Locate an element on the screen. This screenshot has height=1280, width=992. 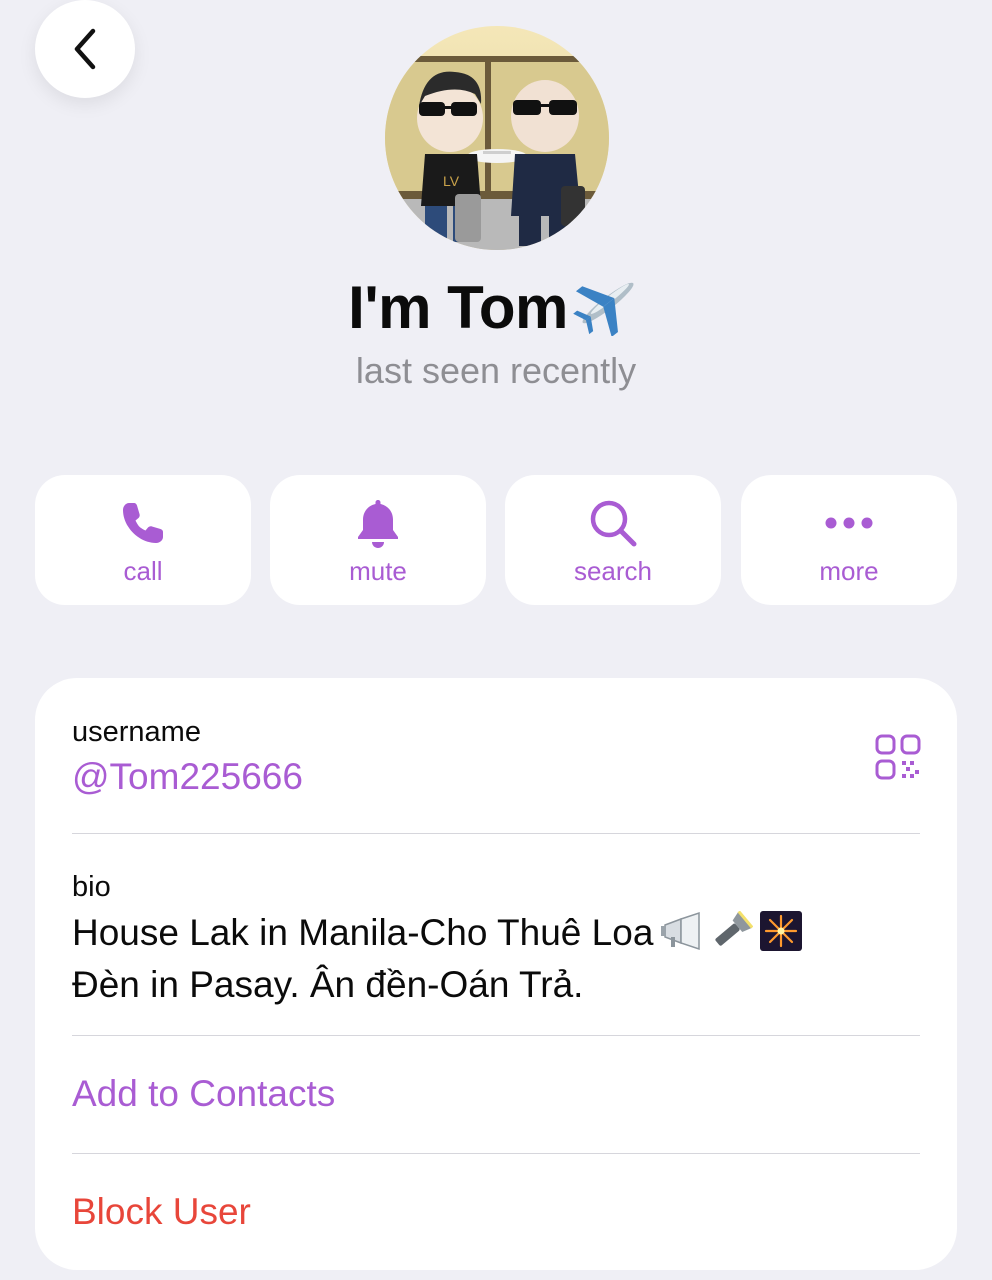
megaphone-icon is located at coordinates (681, 936).